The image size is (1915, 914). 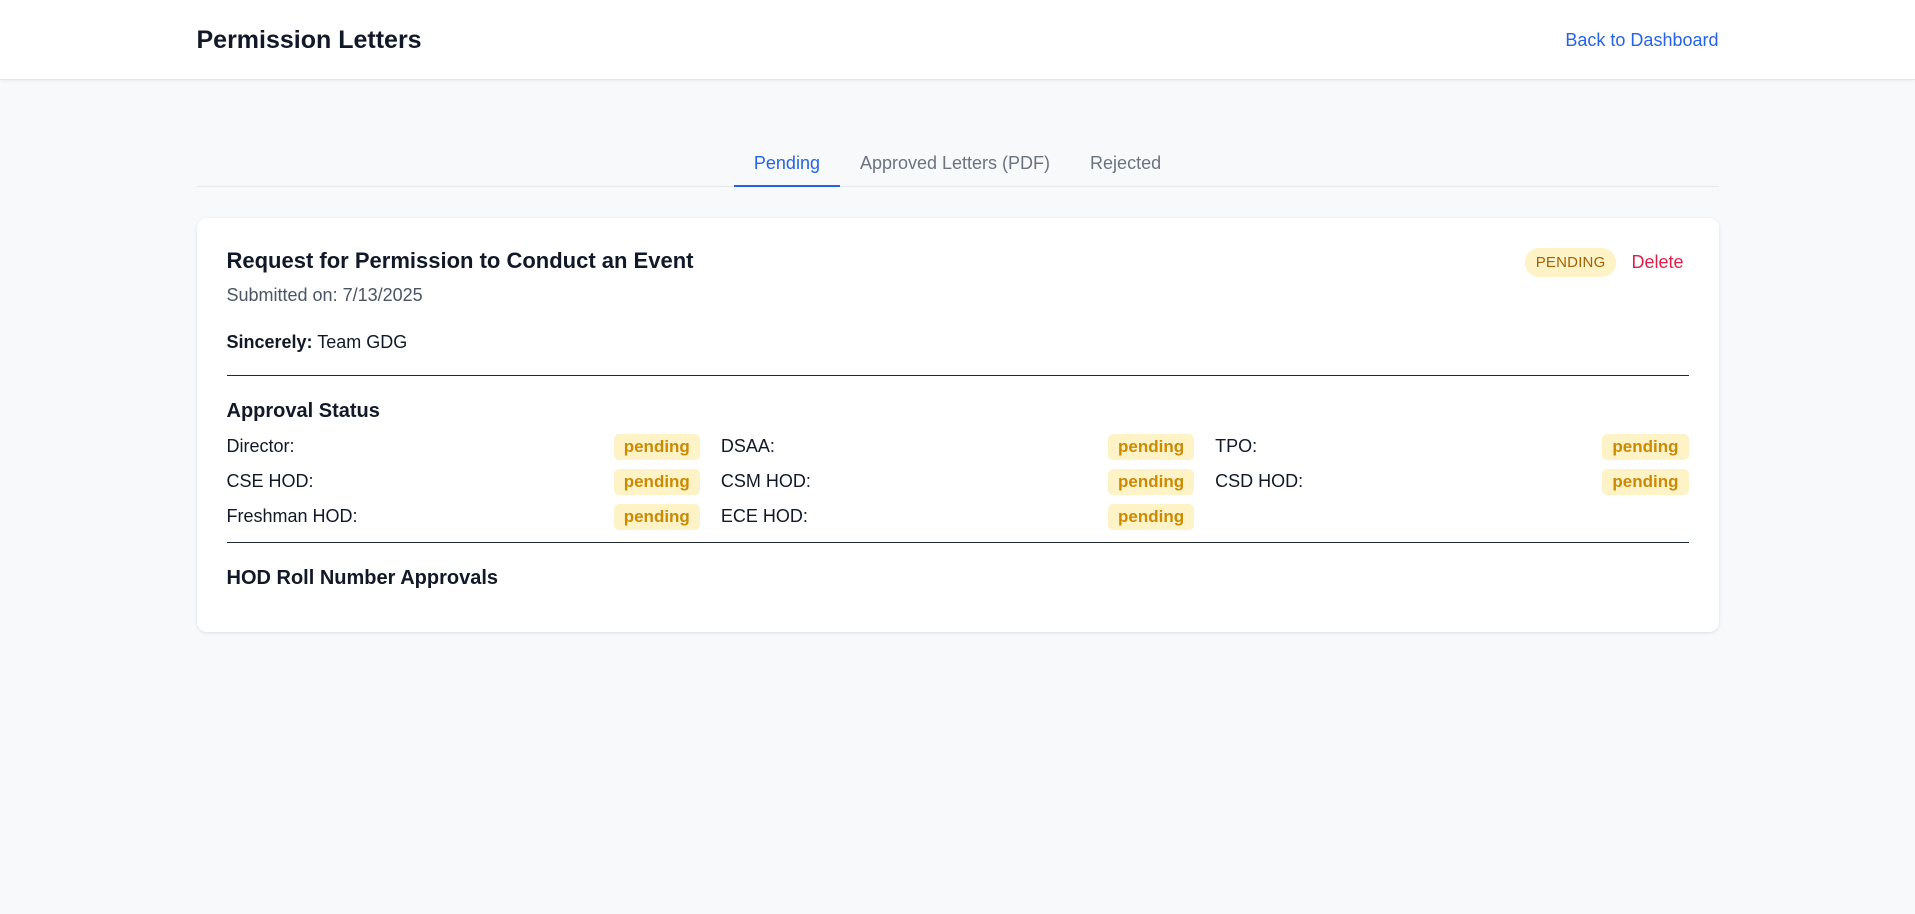 I want to click on approval-label: TPO:, so click(x=1236, y=446).